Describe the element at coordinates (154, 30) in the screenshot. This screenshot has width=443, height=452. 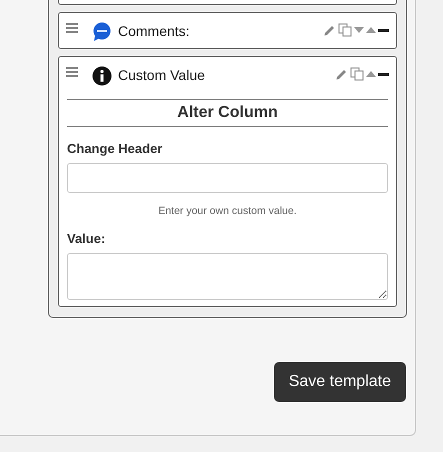
I see `field-title: Comments:` at that location.